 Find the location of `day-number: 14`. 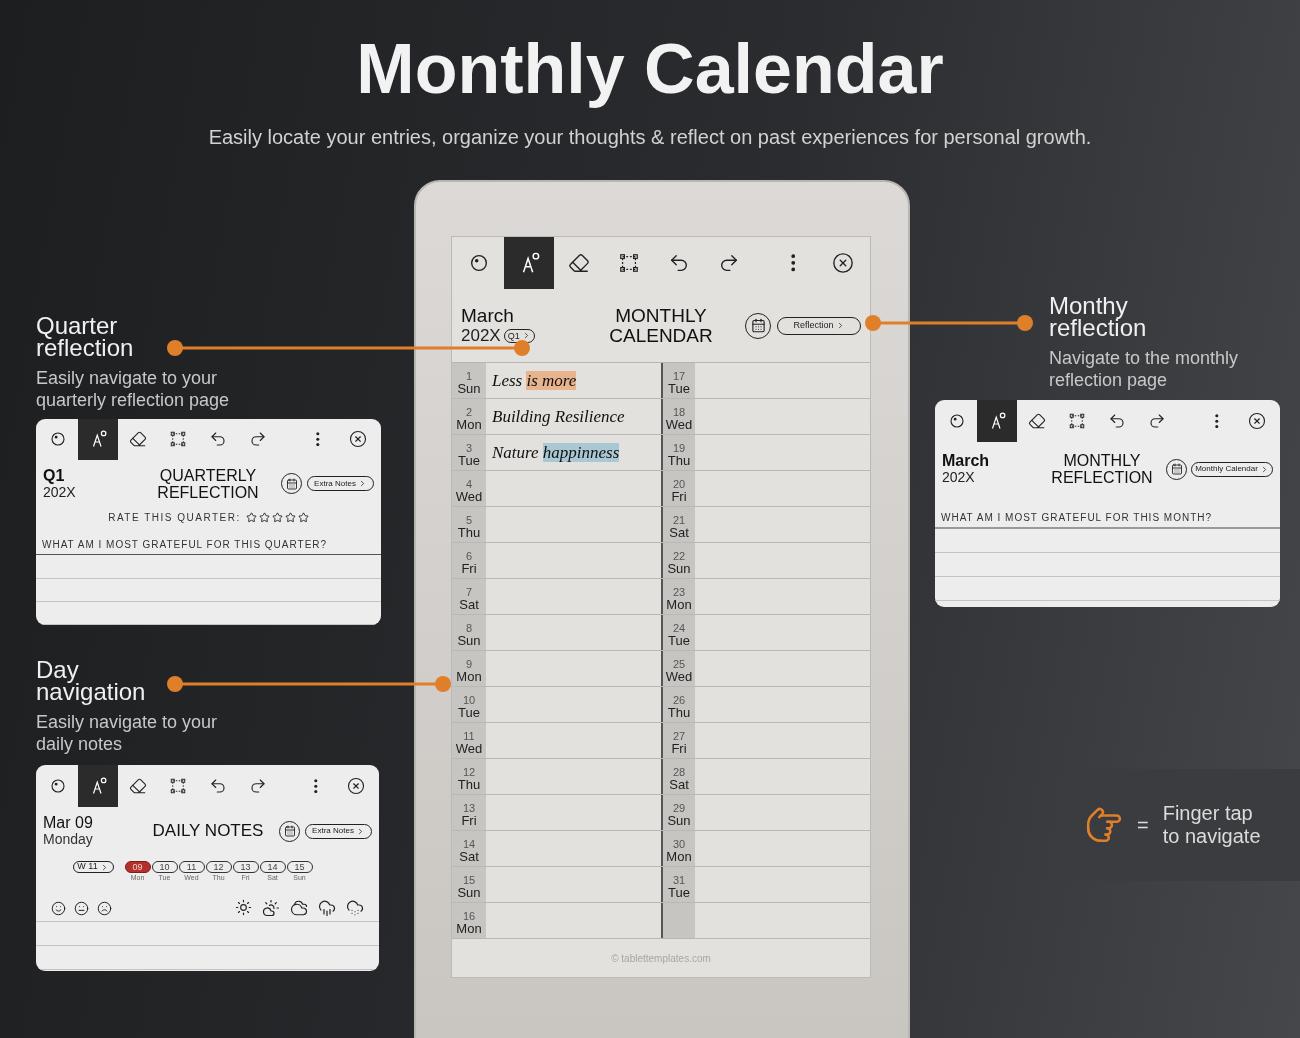

day-number: 14 is located at coordinates (469, 844).